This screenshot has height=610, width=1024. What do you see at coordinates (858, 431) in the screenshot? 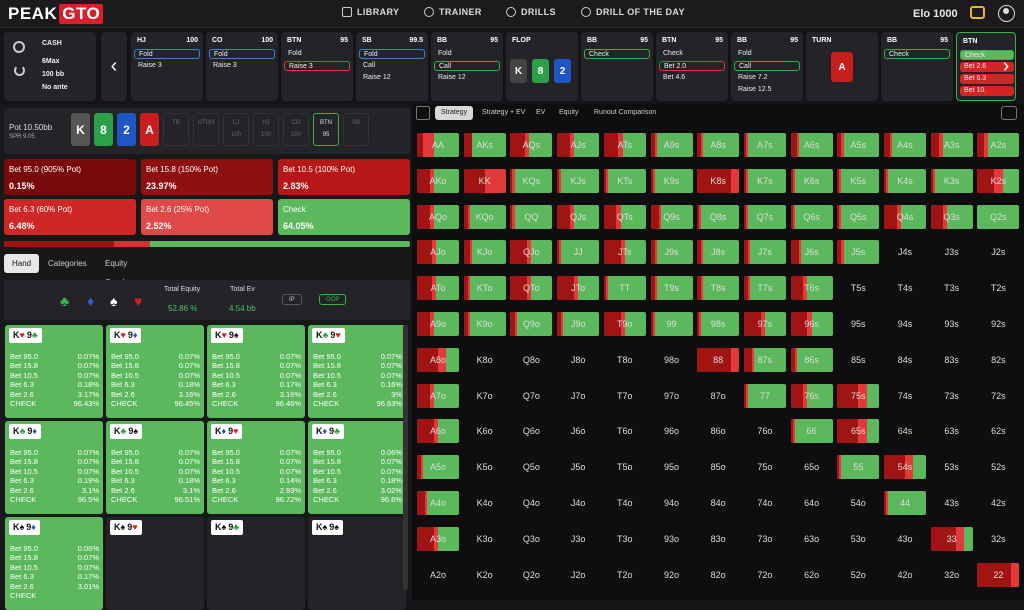
I see `matrix-cell-65s: 65s` at bounding box center [858, 431].